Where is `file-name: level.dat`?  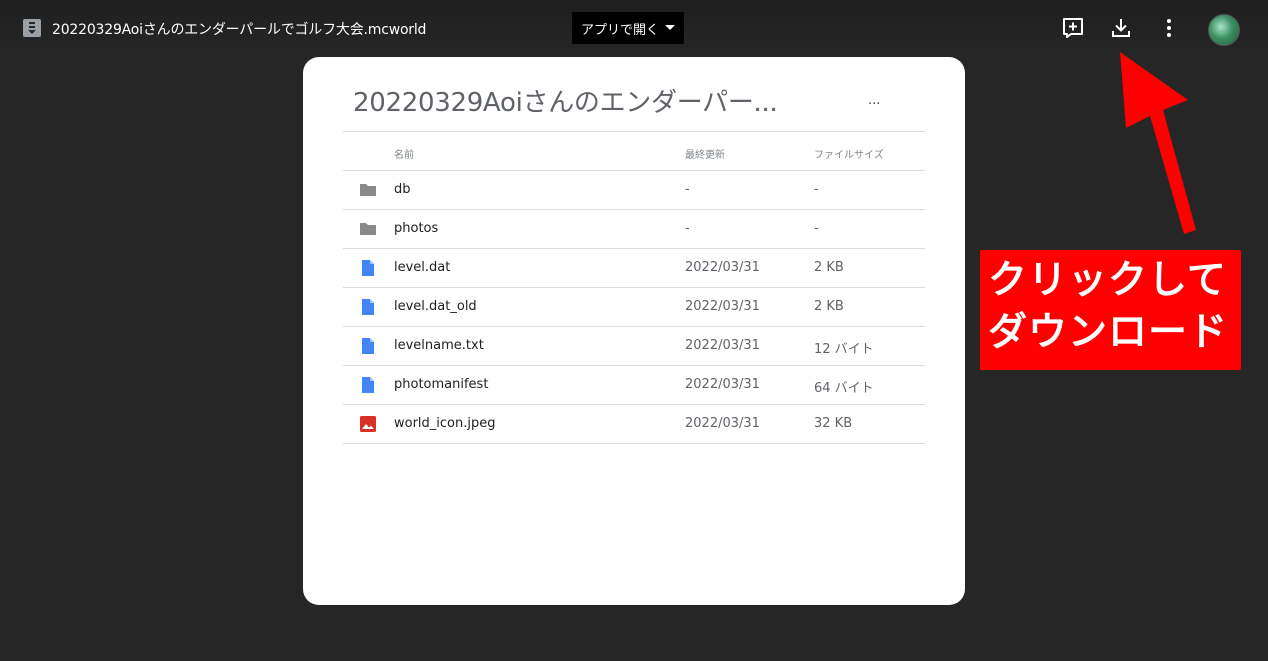 file-name: level.dat is located at coordinates (422, 267).